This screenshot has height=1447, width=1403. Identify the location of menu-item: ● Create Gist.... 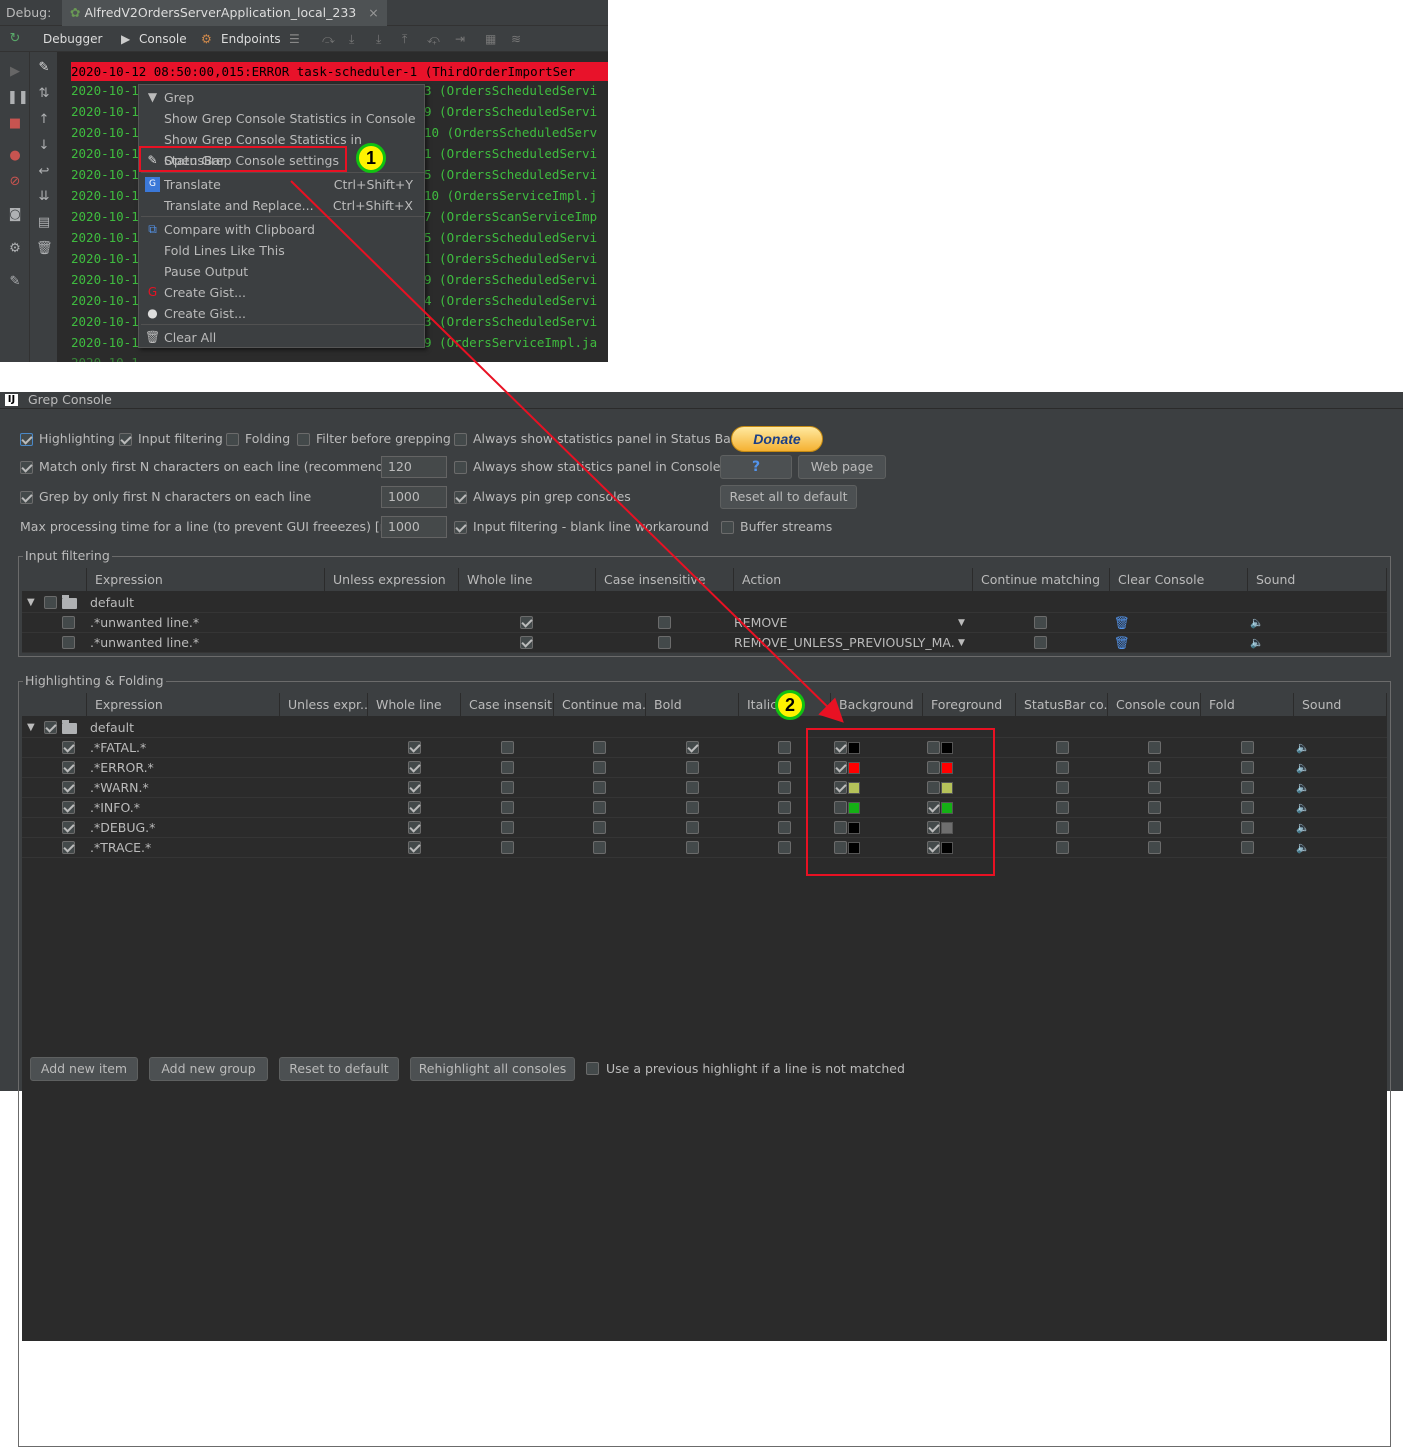
(281, 313).